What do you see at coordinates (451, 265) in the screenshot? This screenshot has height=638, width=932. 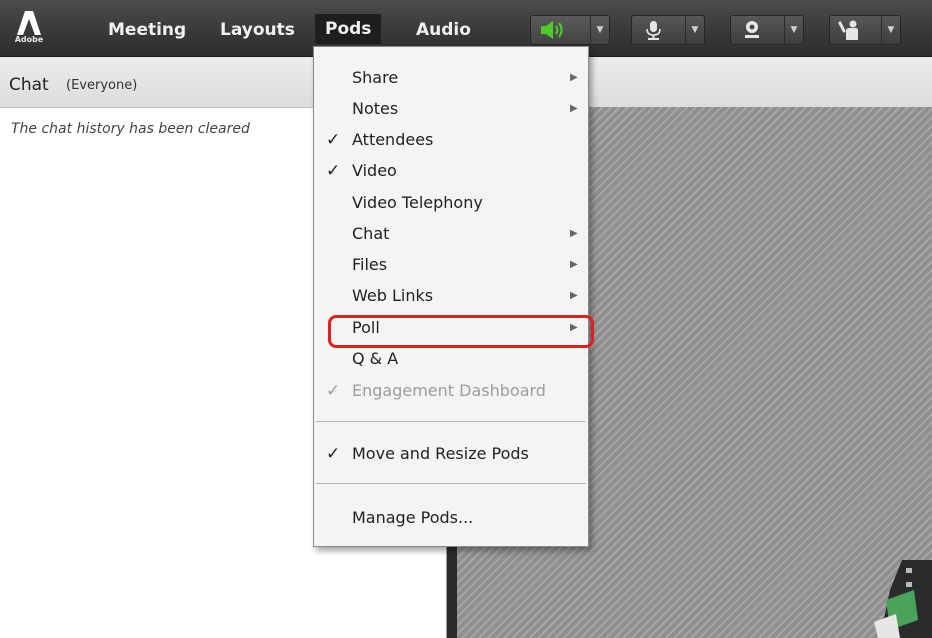 I see `menu-item-files: Files ▶` at bounding box center [451, 265].